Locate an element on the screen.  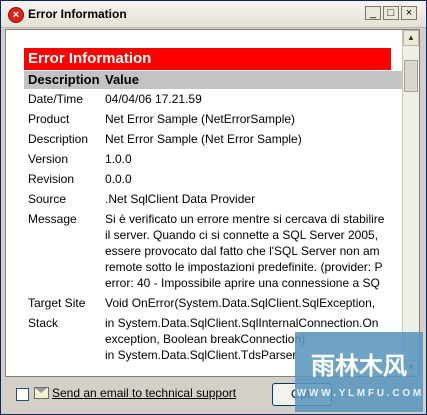
envelope-icon is located at coordinates (41, 393).